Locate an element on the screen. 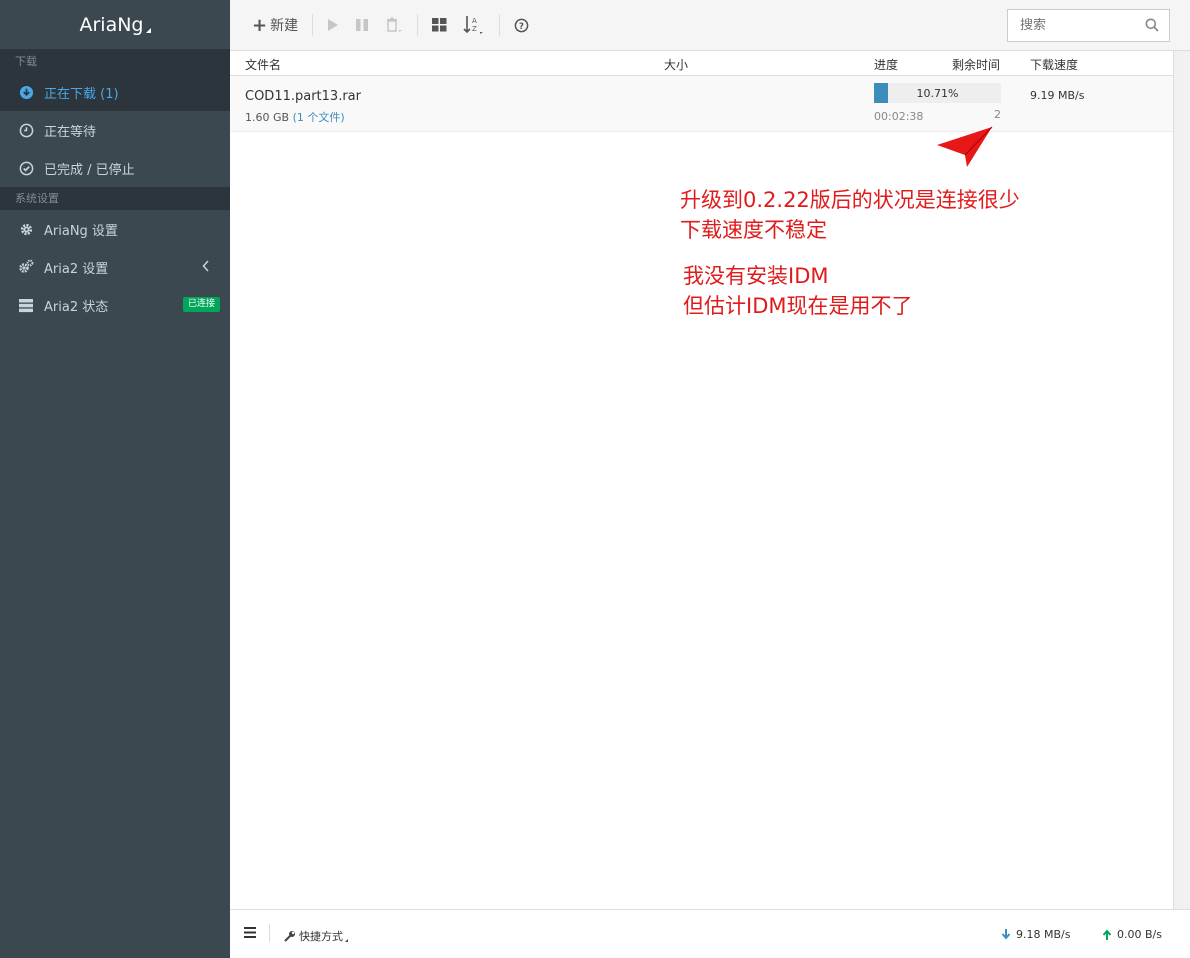 The height and width of the screenshot is (958, 1190). shortcut-label: 快捷方式 is located at coordinates (321, 936).